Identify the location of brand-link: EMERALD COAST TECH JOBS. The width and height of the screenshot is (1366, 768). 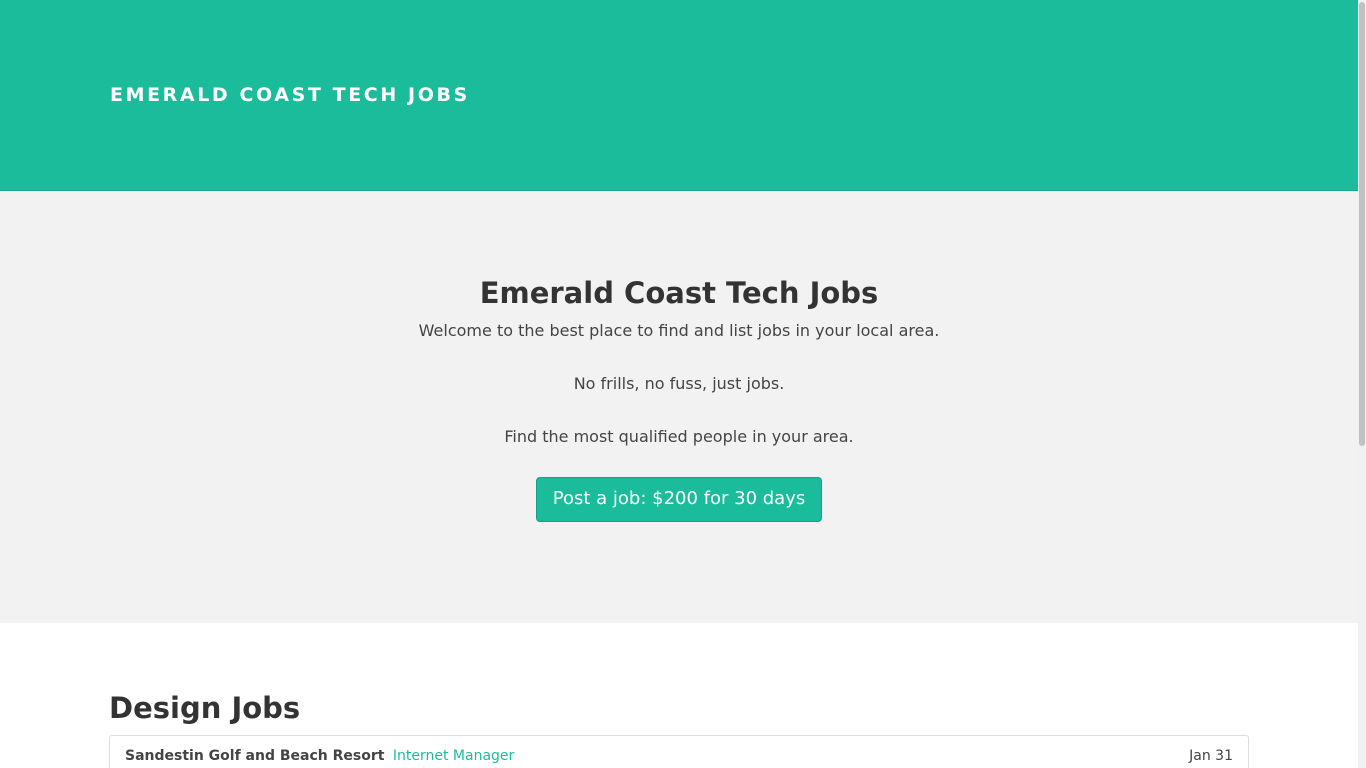
(290, 95).